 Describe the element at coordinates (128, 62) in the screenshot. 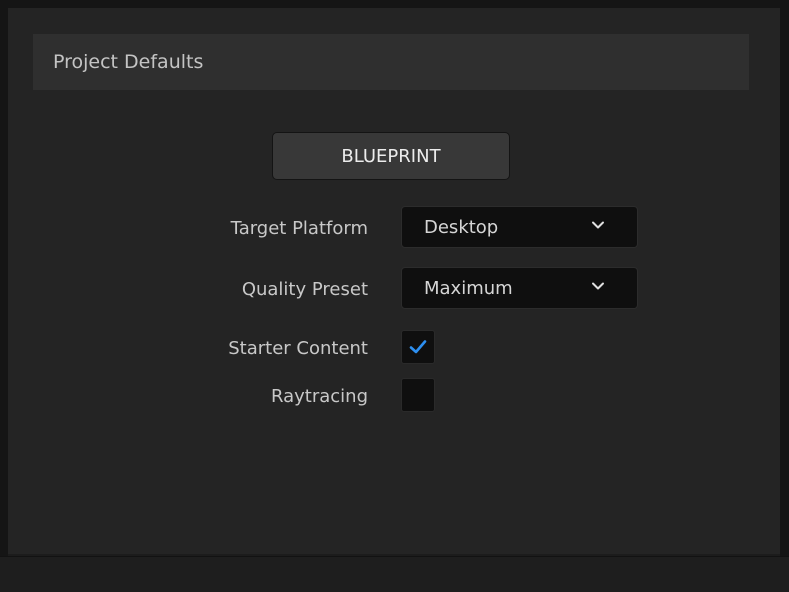

I see `section-title: Project Defaults` at that location.